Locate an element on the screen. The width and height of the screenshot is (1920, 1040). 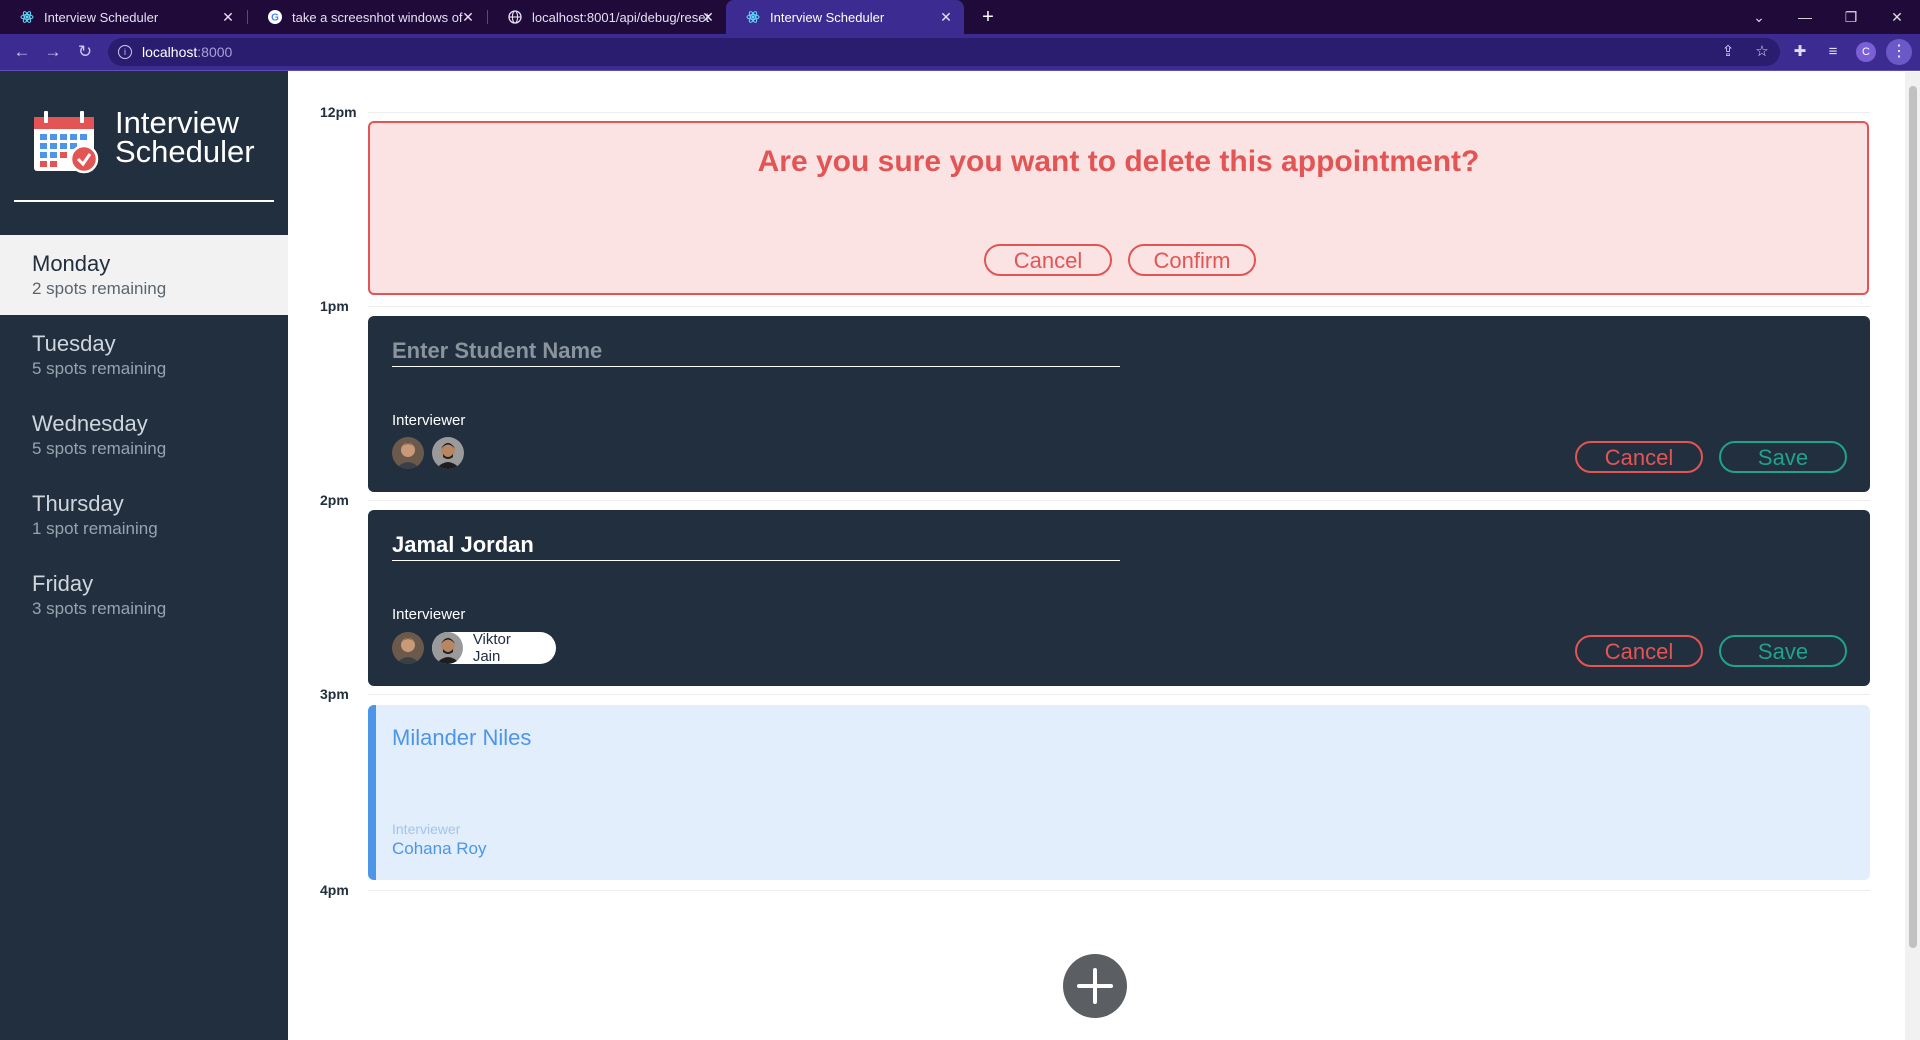
time-label: 1pm is located at coordinates (334, 306).